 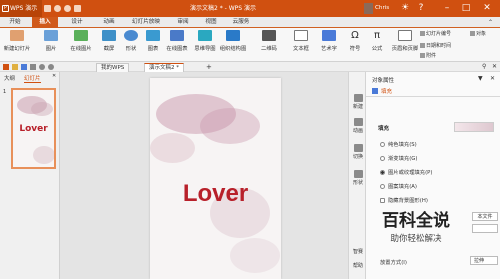 I want to click on texture-dropdown, so click(x=485, y=228).